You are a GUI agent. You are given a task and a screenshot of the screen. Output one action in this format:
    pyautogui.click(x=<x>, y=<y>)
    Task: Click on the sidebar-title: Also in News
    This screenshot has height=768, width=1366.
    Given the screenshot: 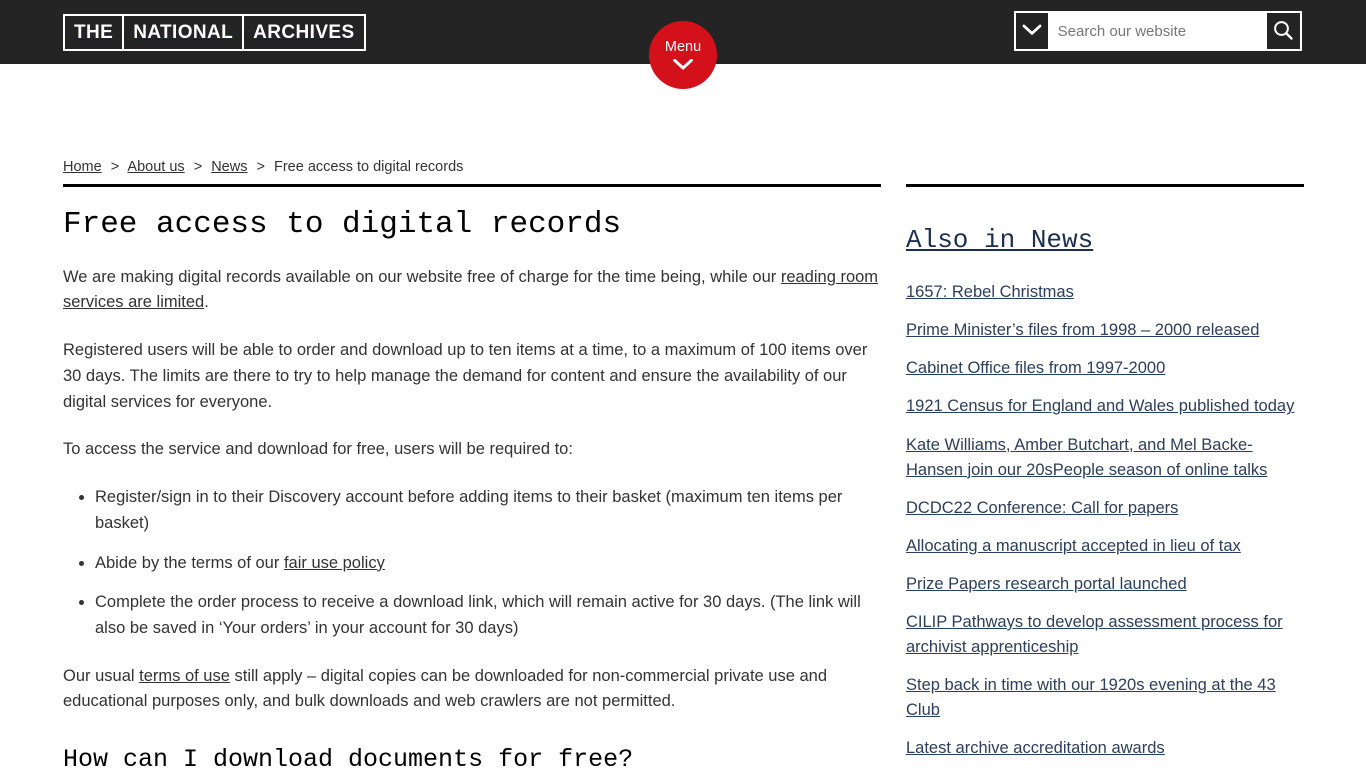 What is the action you would take?
    pyautogui.click(x=1000, y=240)
    